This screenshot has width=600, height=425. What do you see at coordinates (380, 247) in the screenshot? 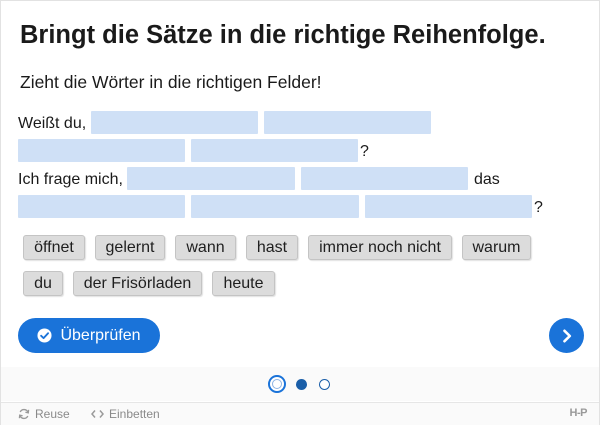
I see `word-chip: immer noch nicht` at bounding box center [380, 247].